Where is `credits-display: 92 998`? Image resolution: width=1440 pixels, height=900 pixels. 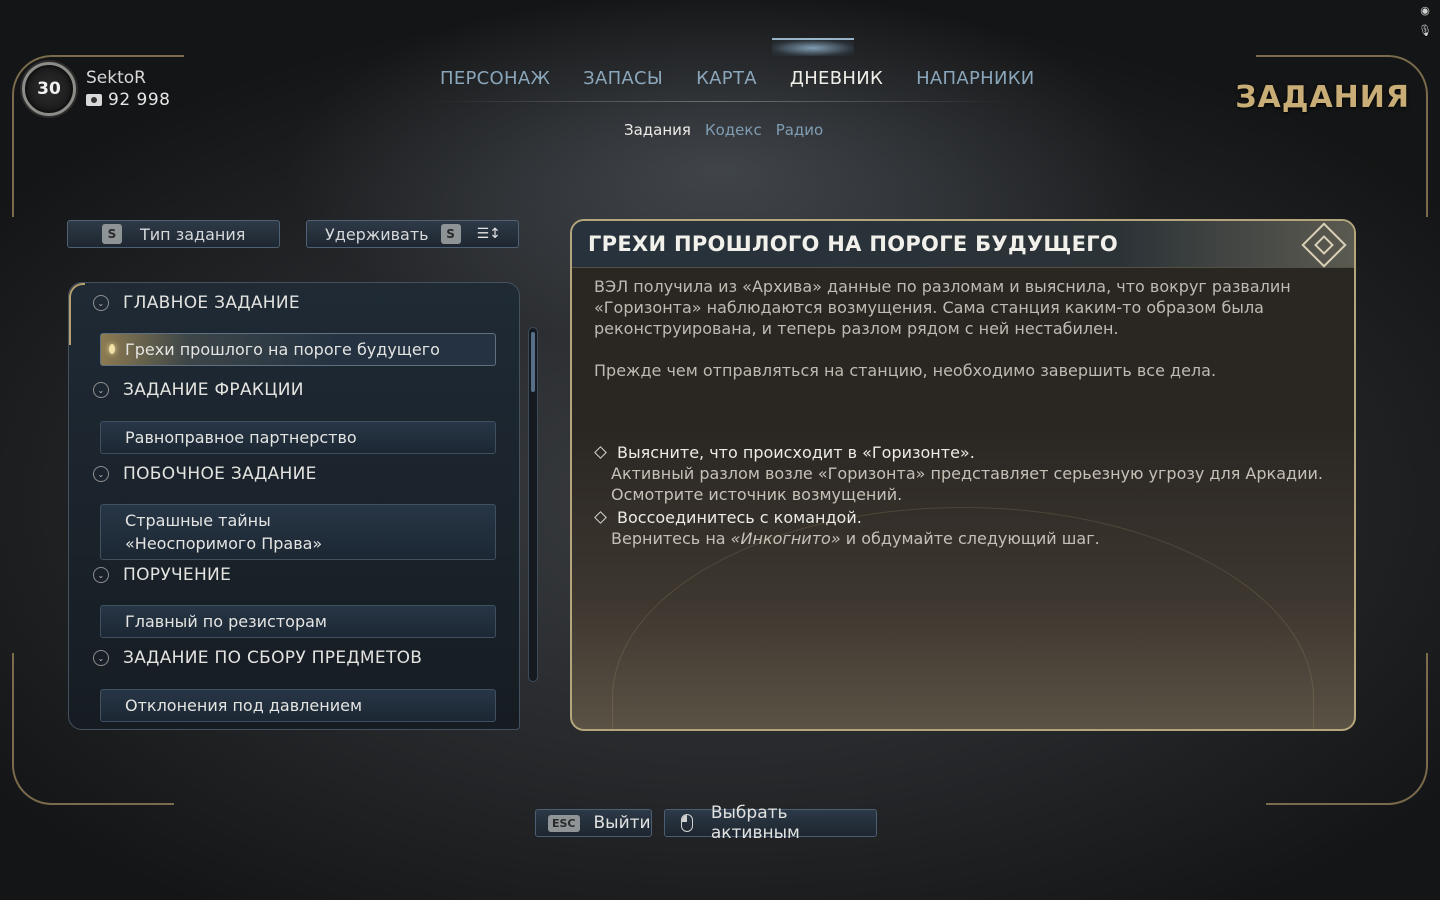 credits-display: 92 998 is located at coordinates (128, 100).